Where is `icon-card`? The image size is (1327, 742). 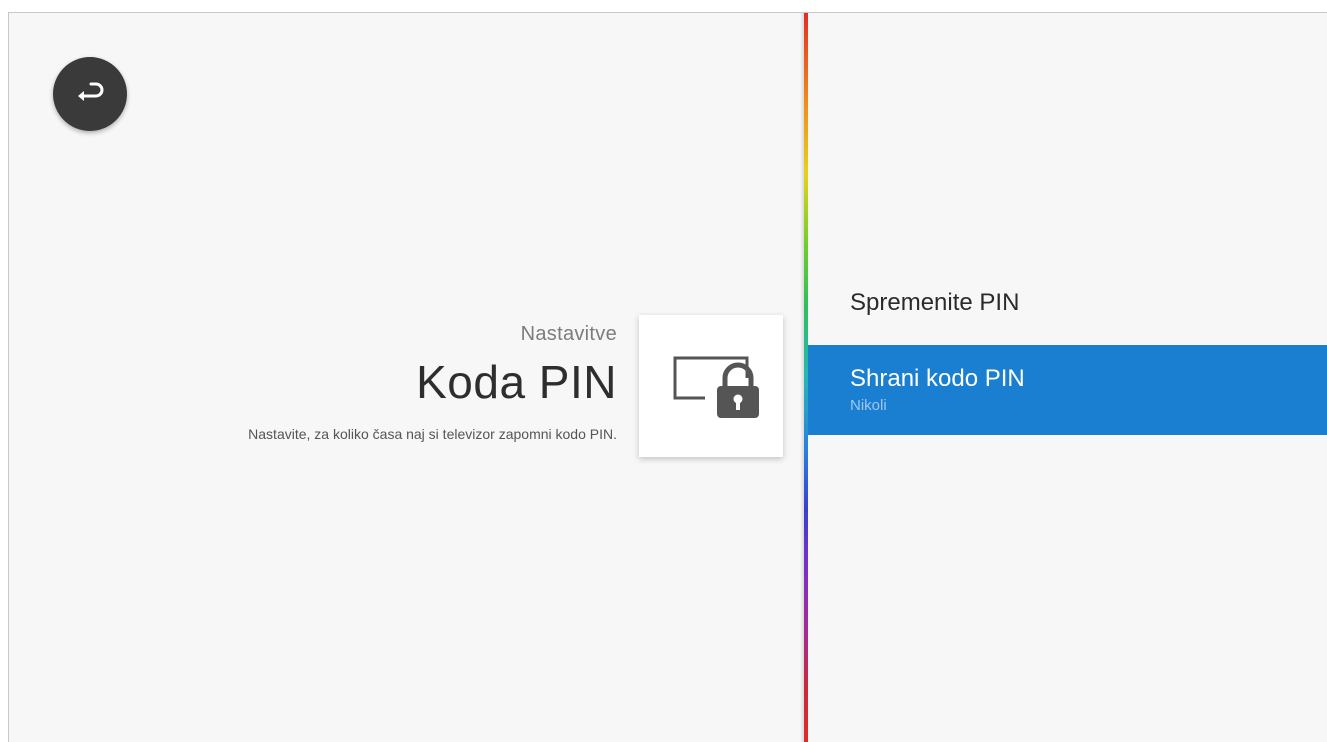 icon-card is located at coordinates (711, 386).